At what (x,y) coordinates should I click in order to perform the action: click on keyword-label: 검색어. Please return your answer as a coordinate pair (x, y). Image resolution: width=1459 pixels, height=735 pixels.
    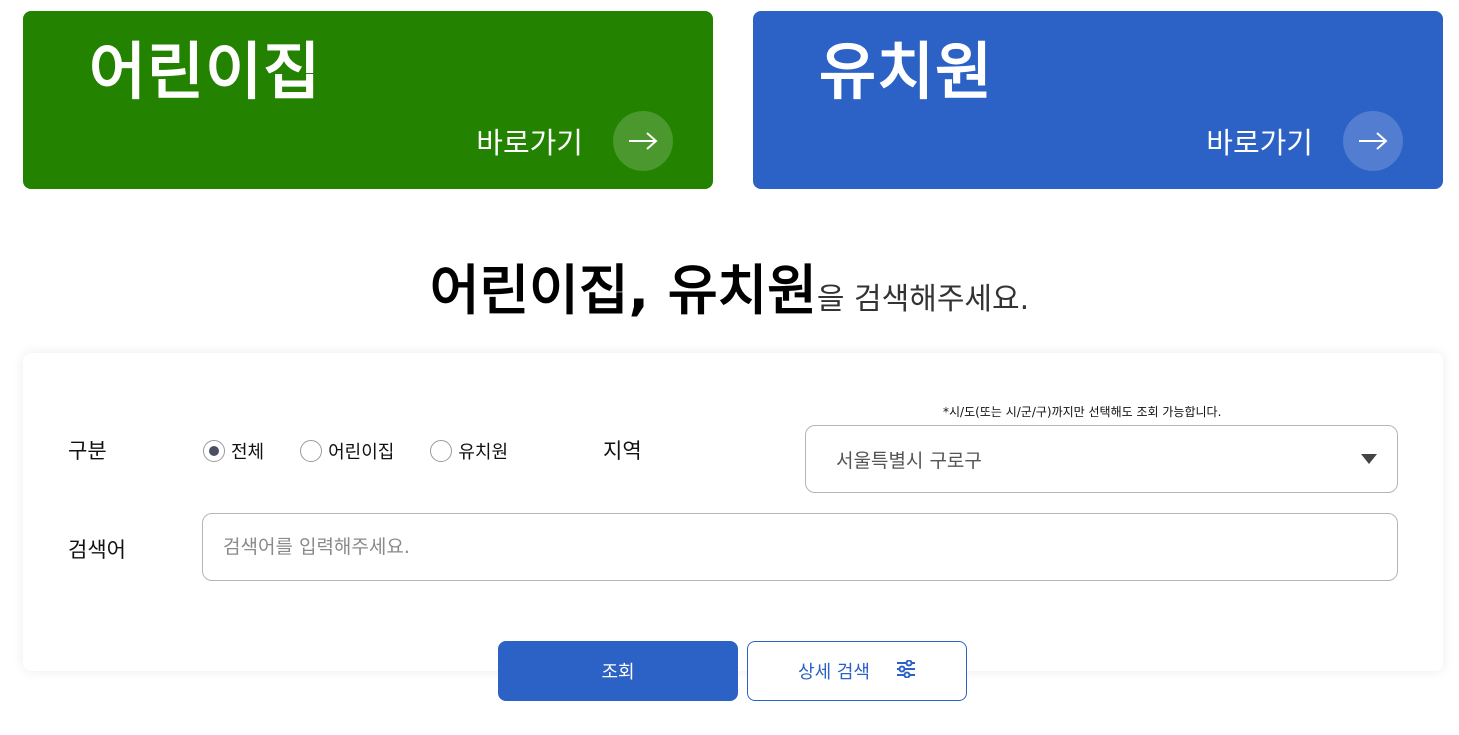
    Looking at the image, I should click on (97, 550).